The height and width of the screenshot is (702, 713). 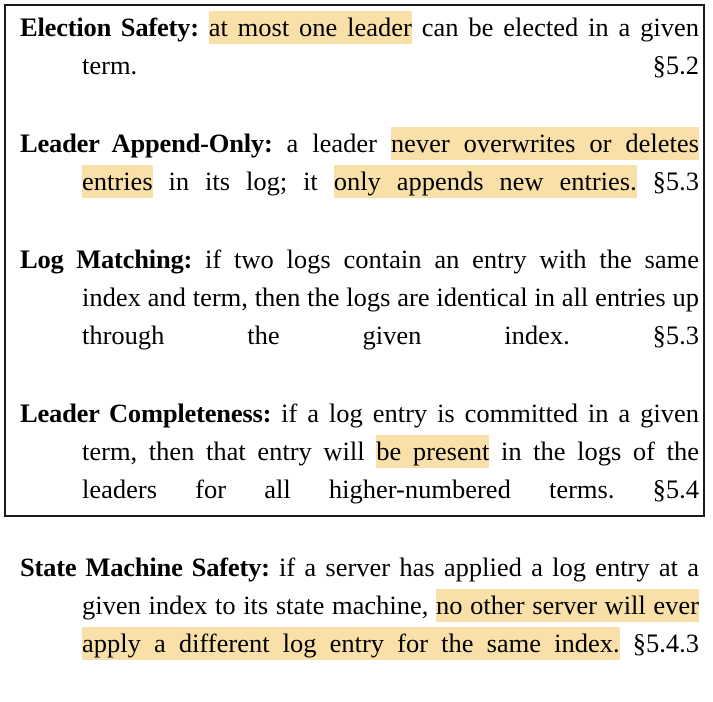 What do you see at coordinates (675, 65) in the screenshot?
I see `section-reference: §5.2` at bounding box center [675, 65].